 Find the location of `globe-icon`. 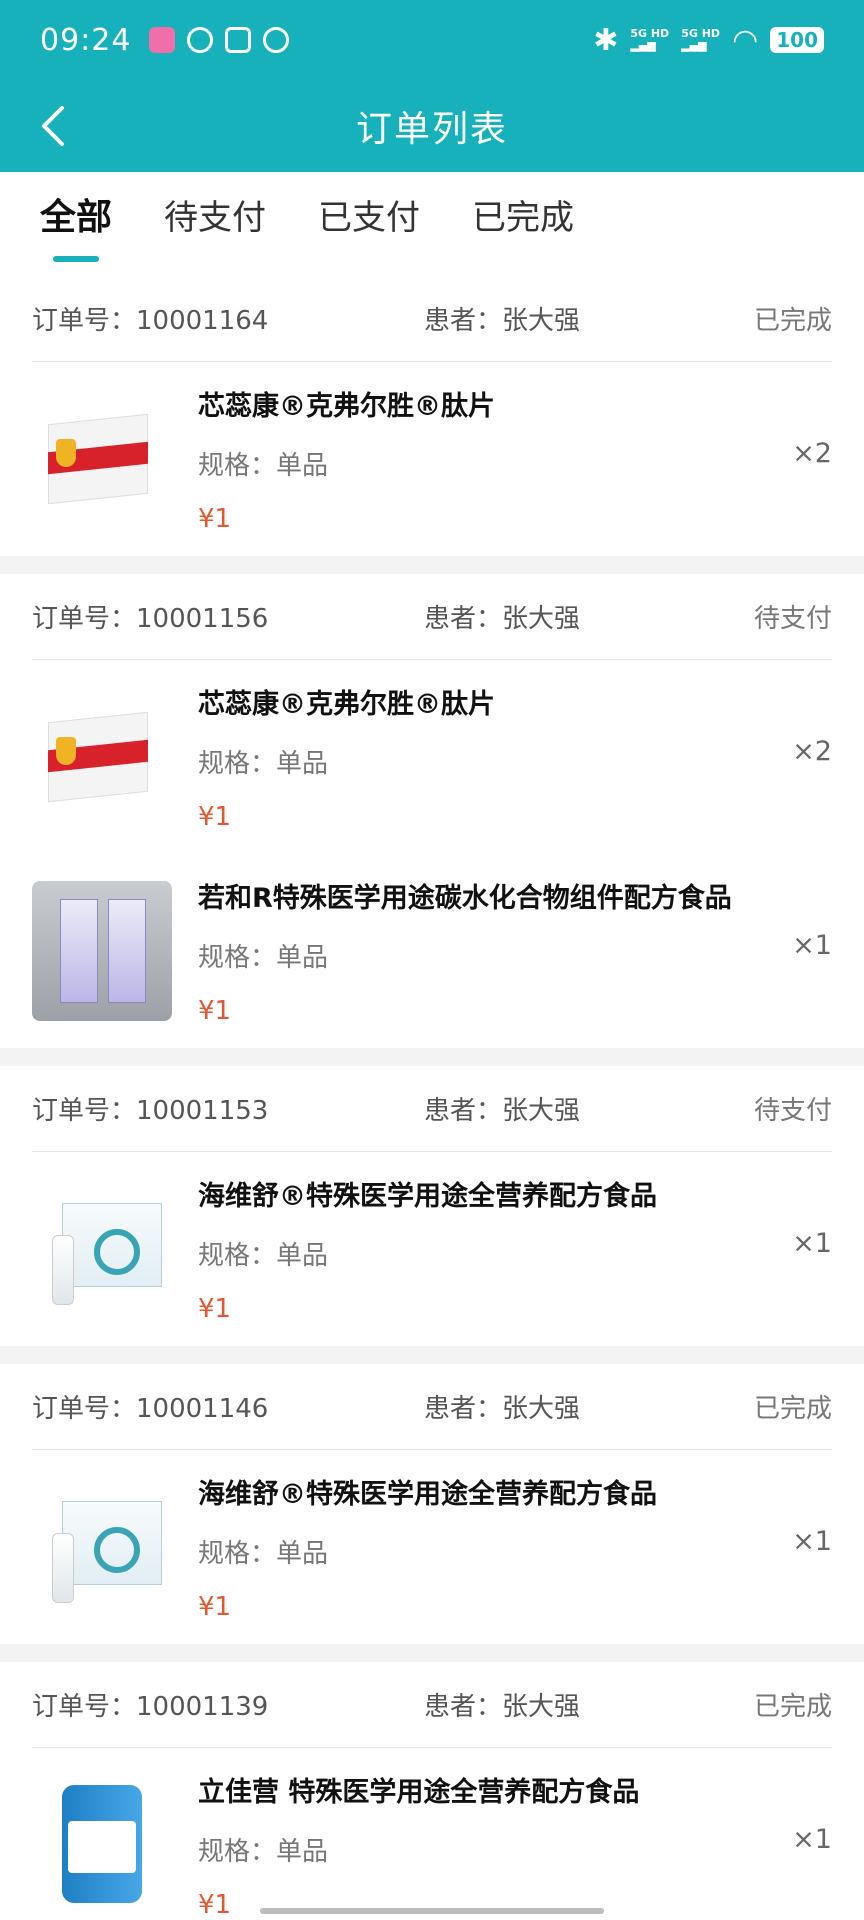

globe-icon is located at coordinates (200, 40).